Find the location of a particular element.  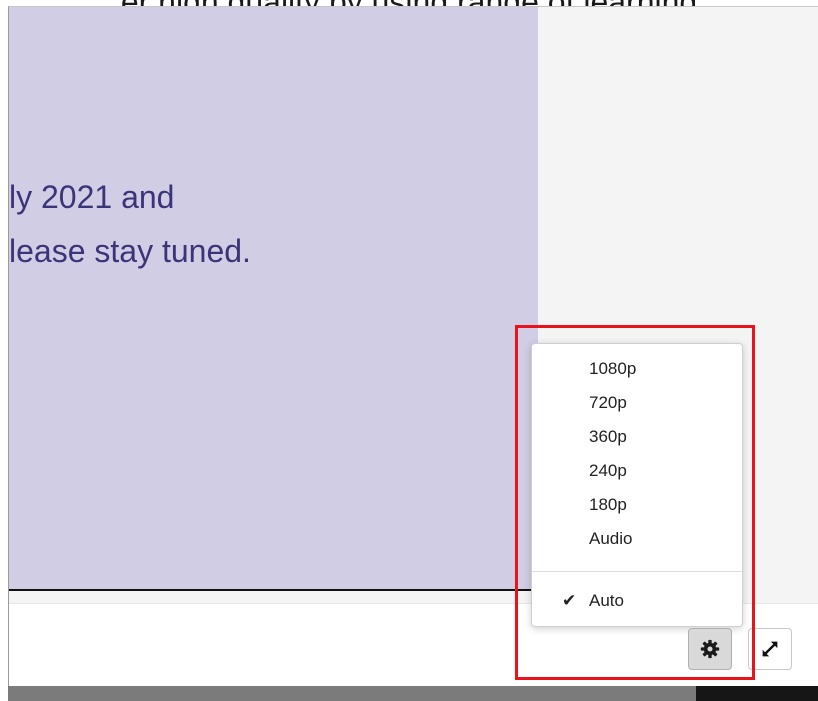

quality-option-audio: Audio is located at coordinates (637, 539).